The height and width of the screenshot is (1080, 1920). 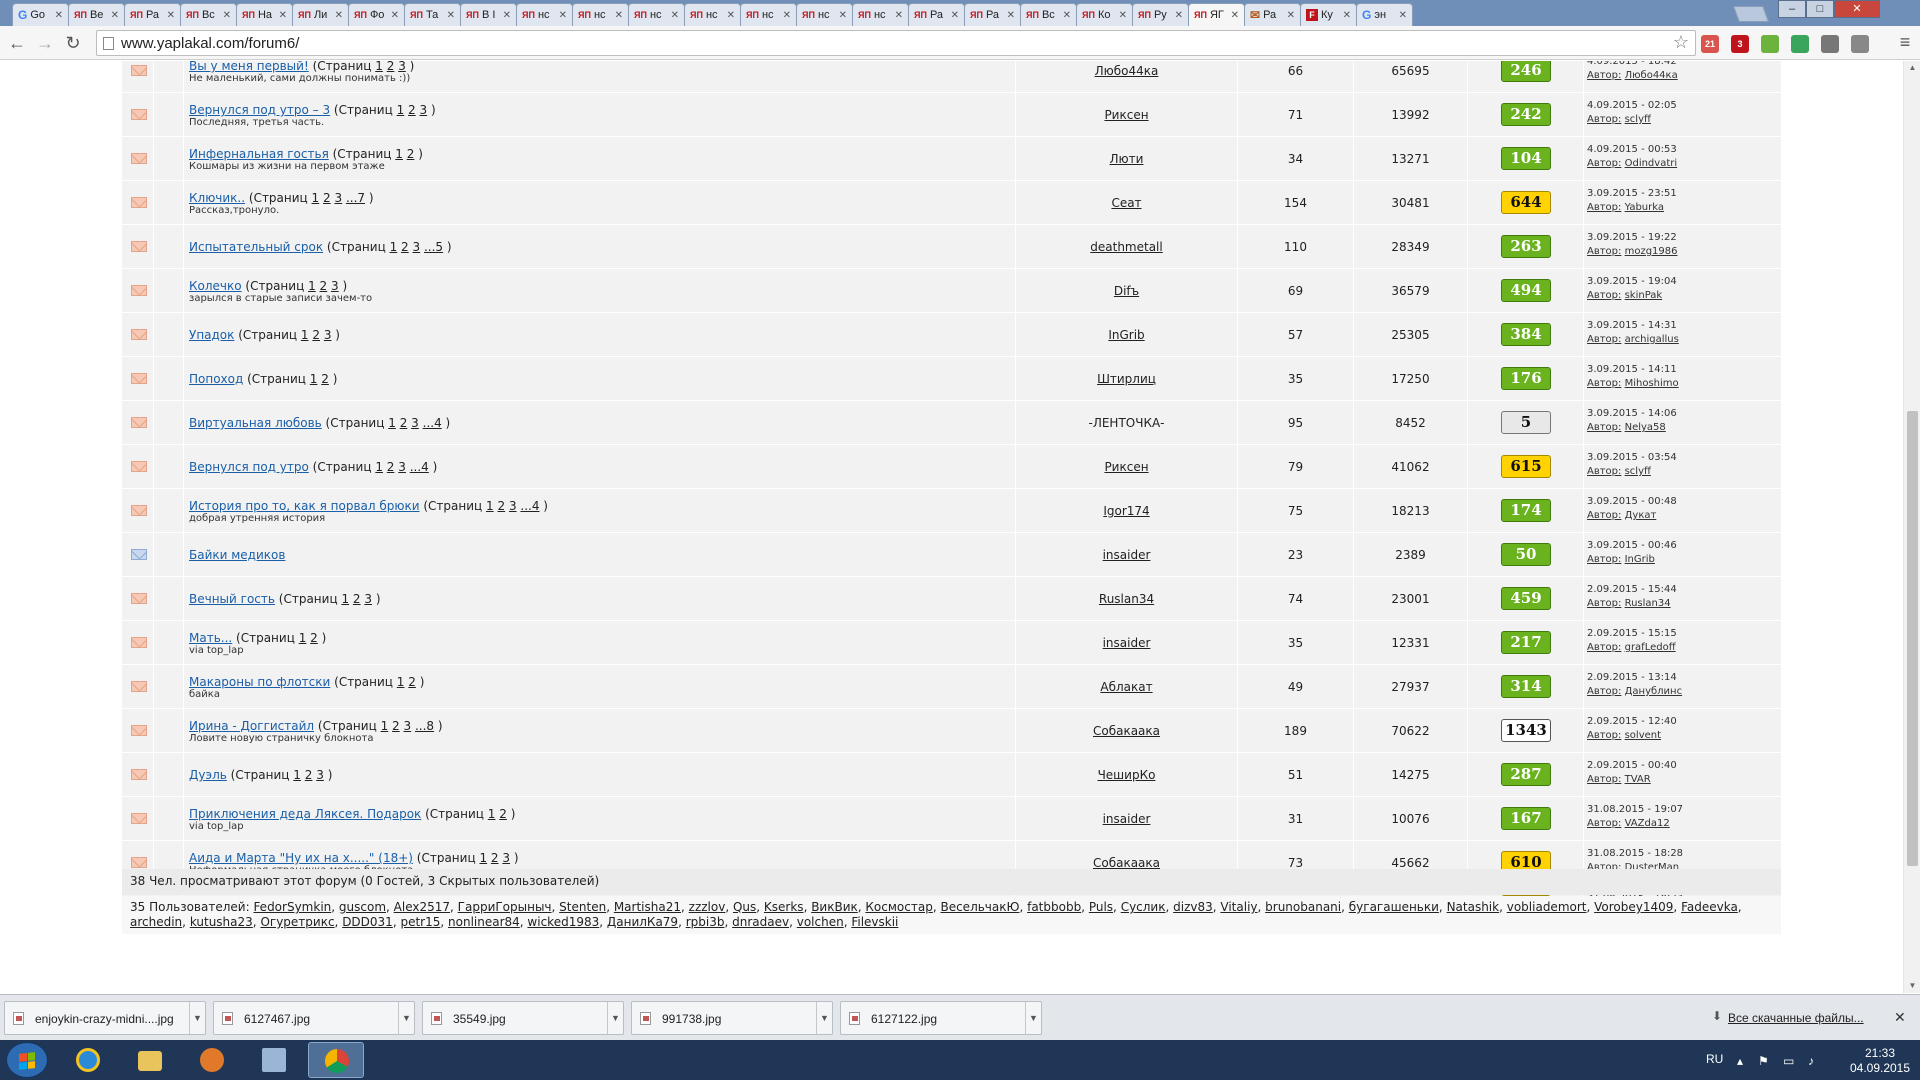 I want to click on bookmark-star-icon: ☆, so click(x=1681, y=42).